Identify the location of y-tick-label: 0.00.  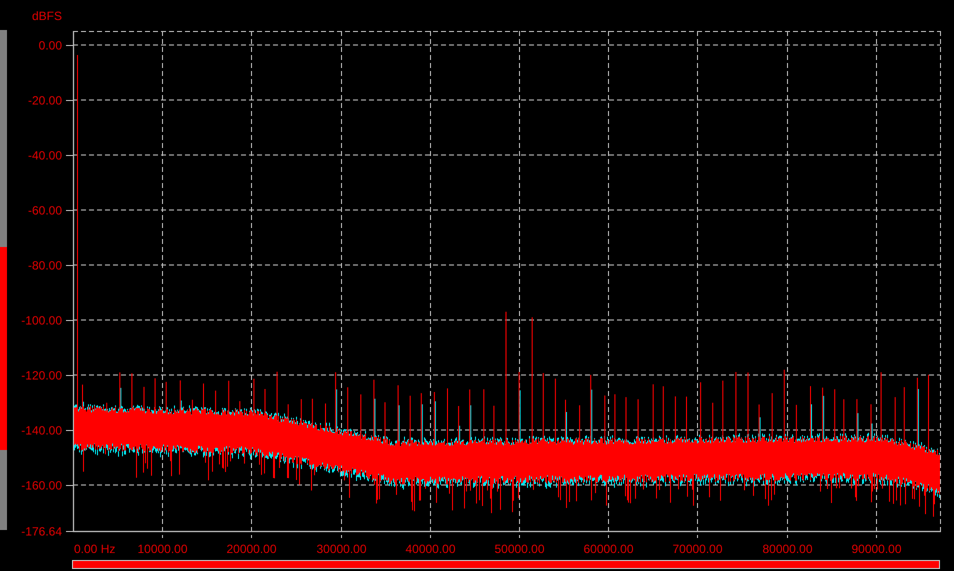
(50, 45).